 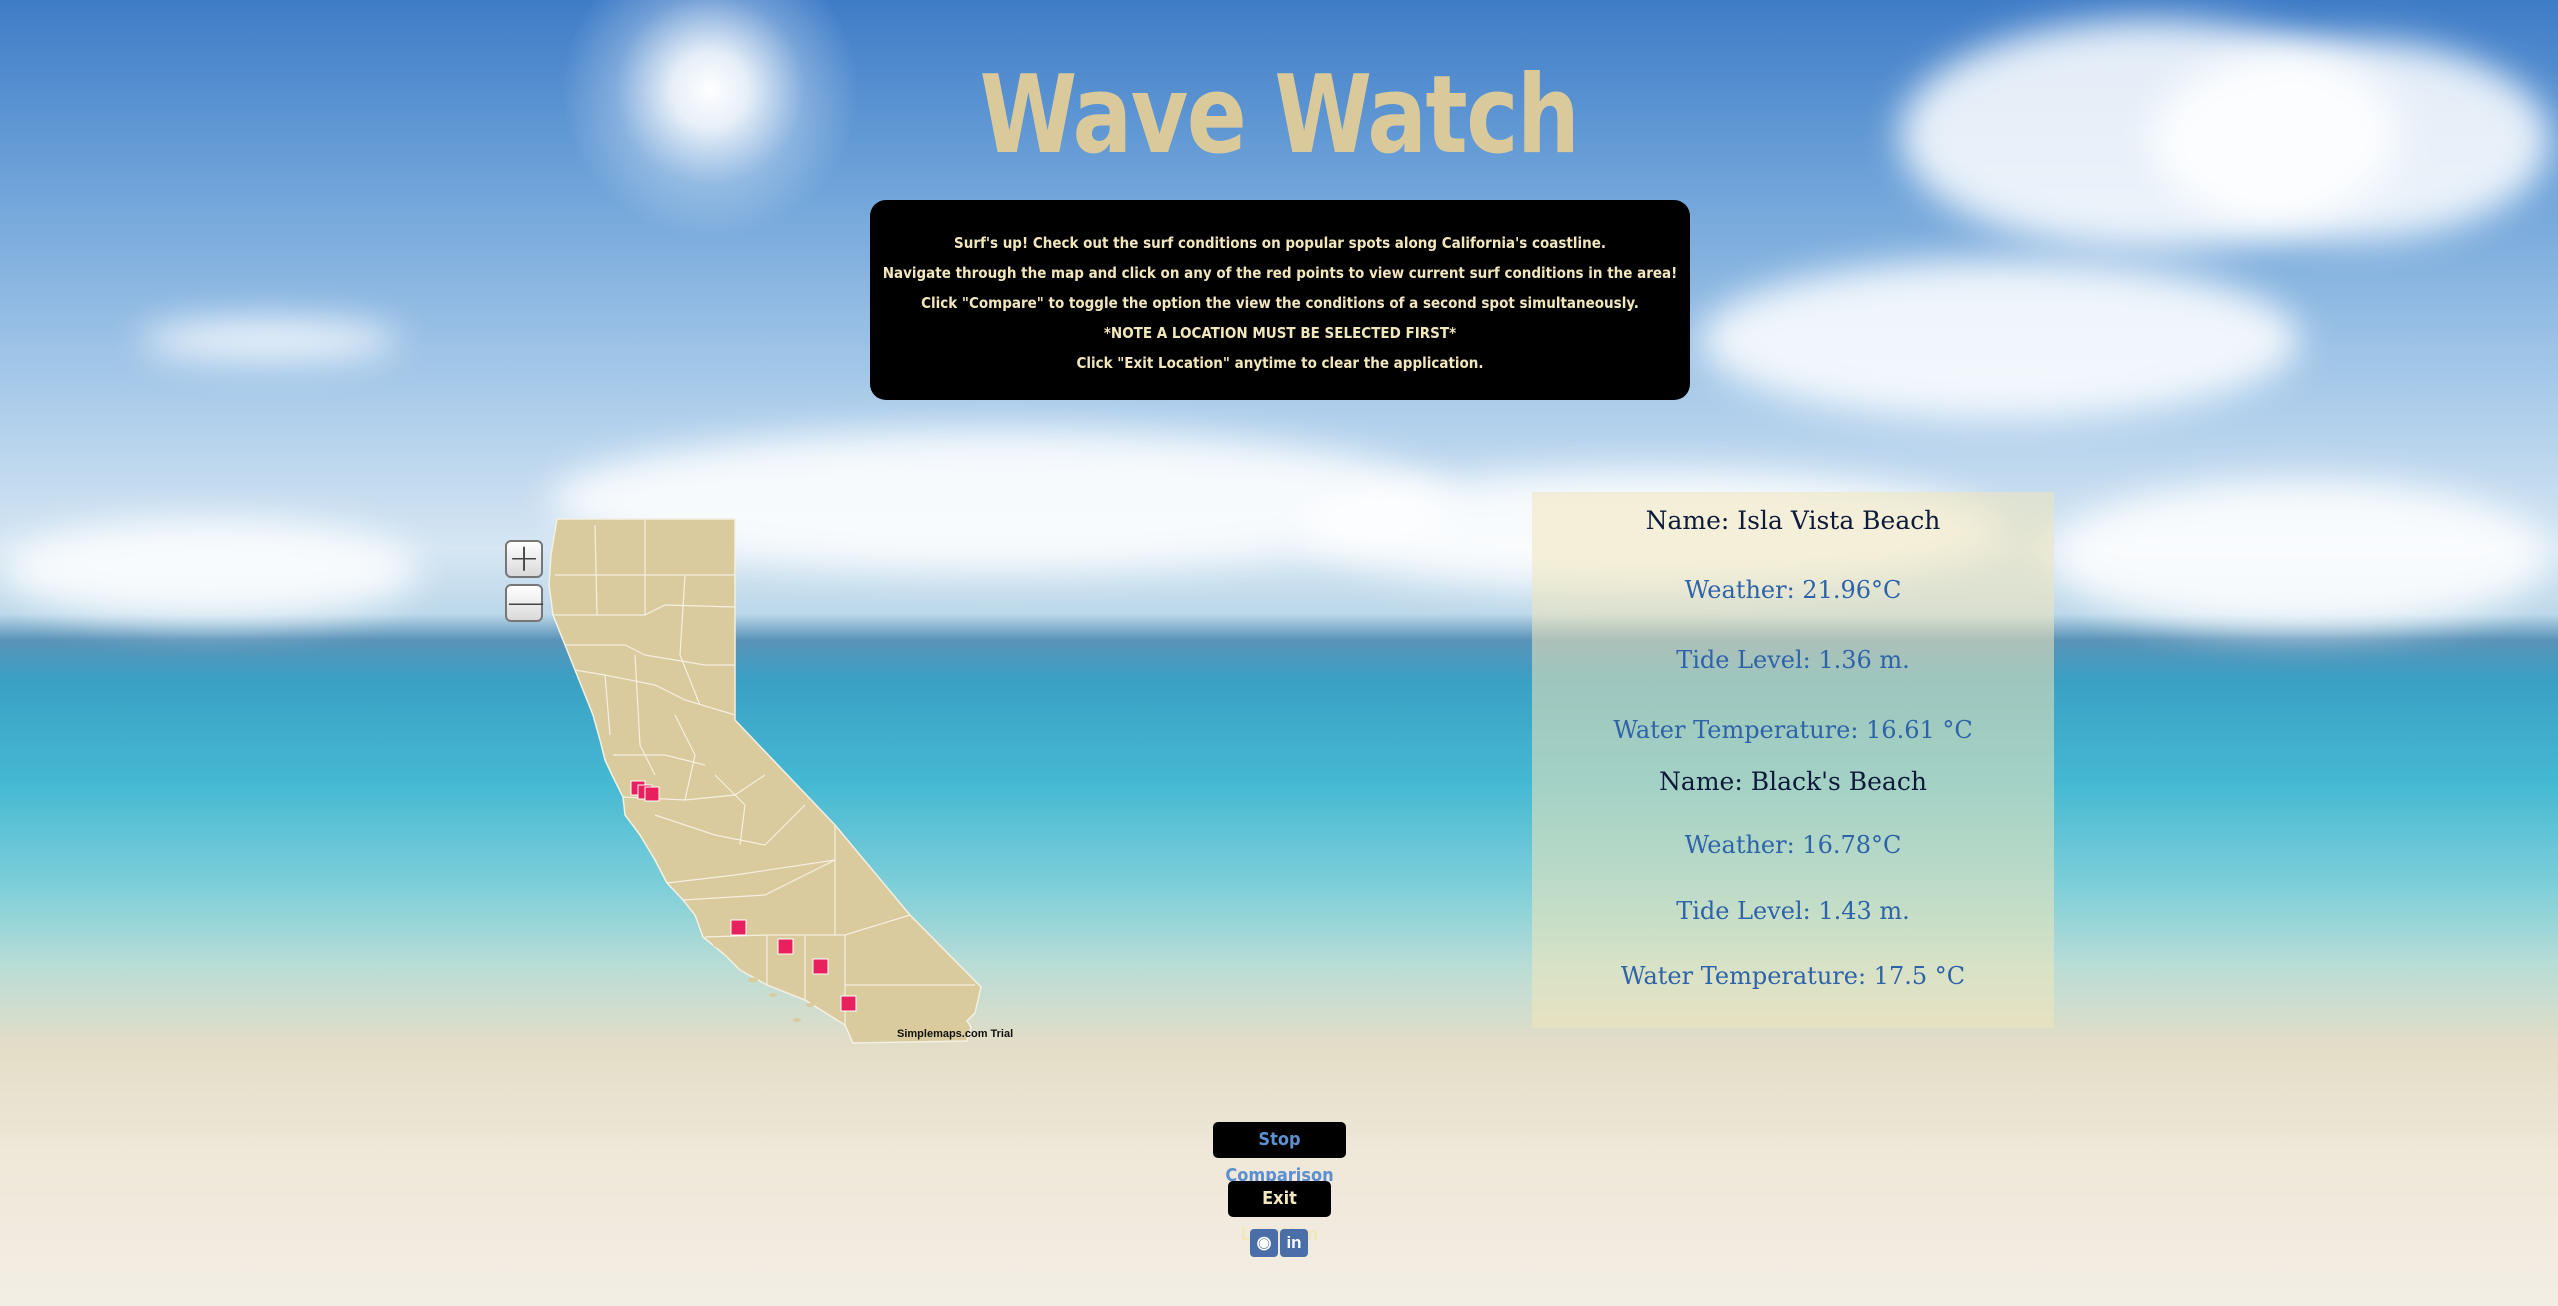 I want to click on location-weather: Weather: 21.96°C, so click(x=1793, y=590).